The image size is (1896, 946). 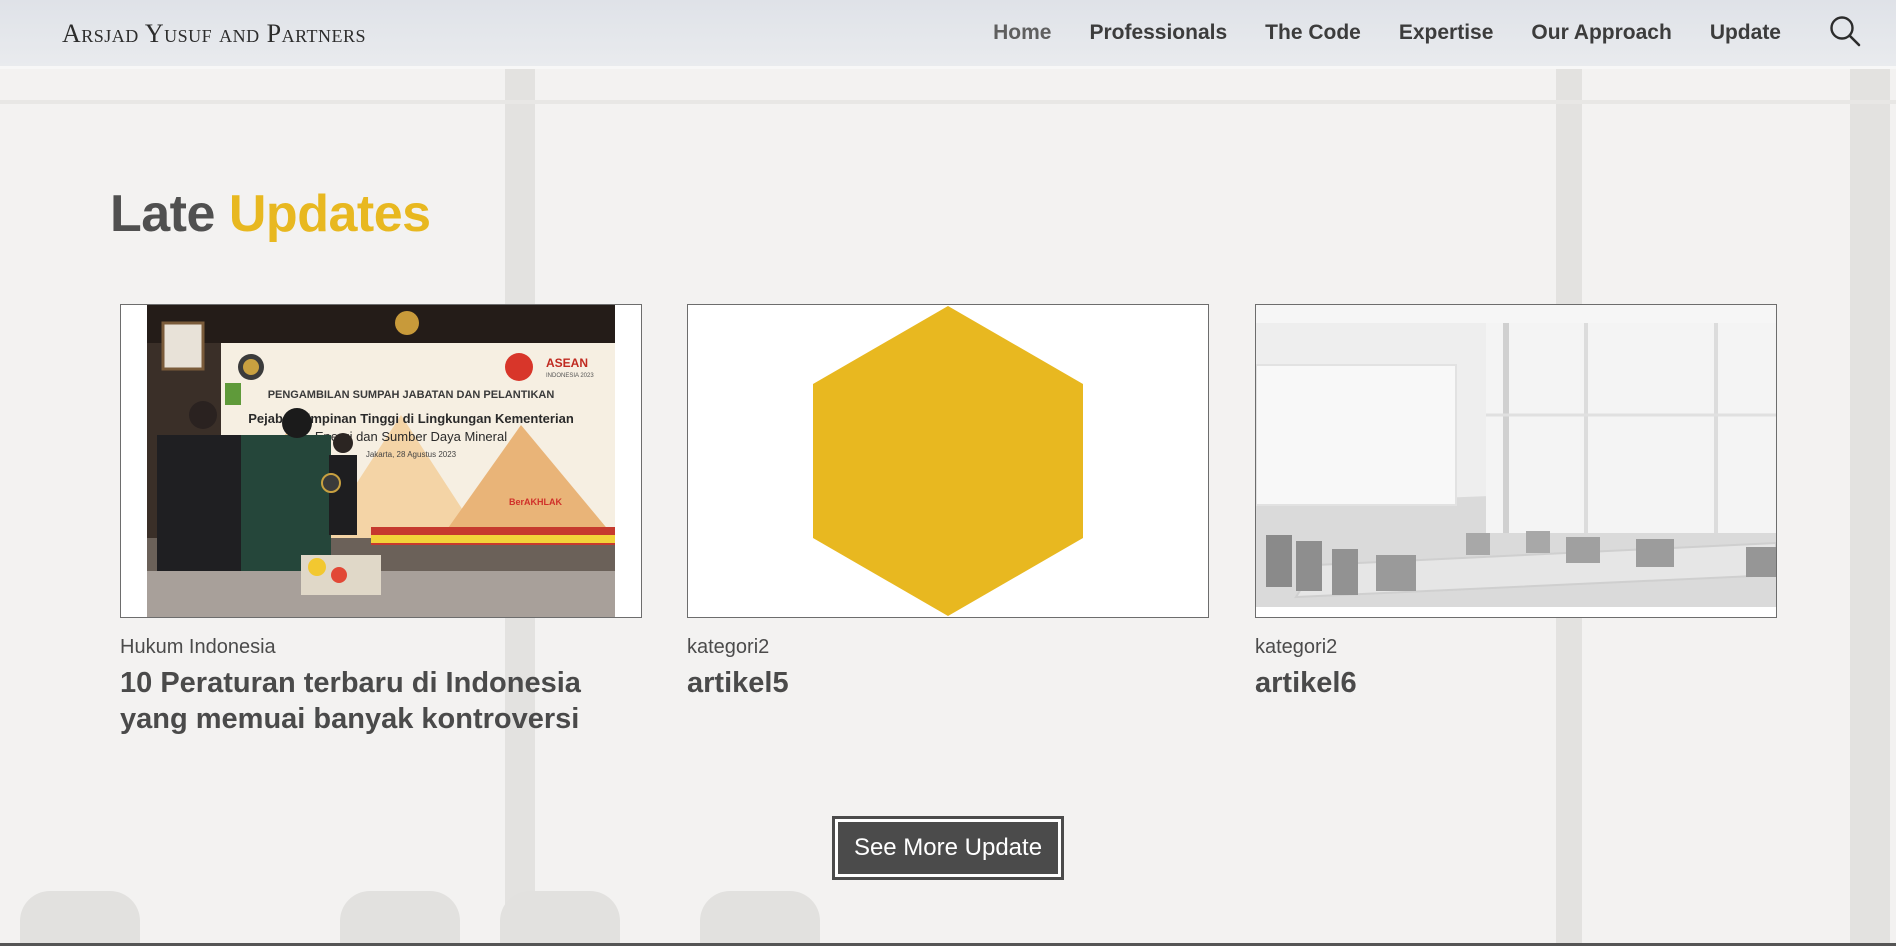 What do you see at coordinates (1313, 33) in the screenshot?
I see `nav-the-code: The Code` at bounding box center [1313, 33].